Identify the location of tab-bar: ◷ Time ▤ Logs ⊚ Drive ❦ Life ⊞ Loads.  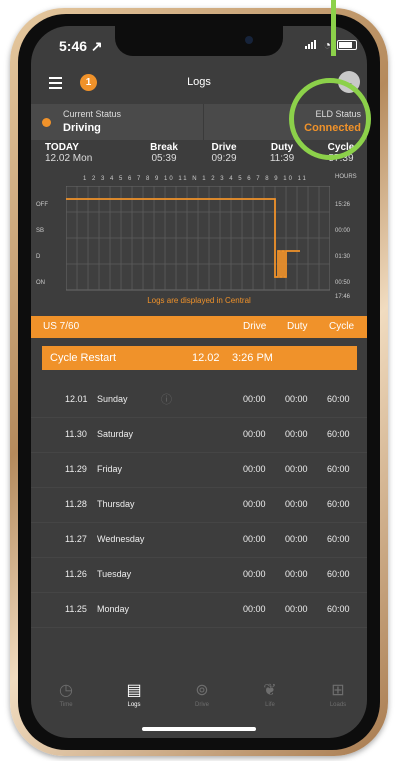
(199, 697).